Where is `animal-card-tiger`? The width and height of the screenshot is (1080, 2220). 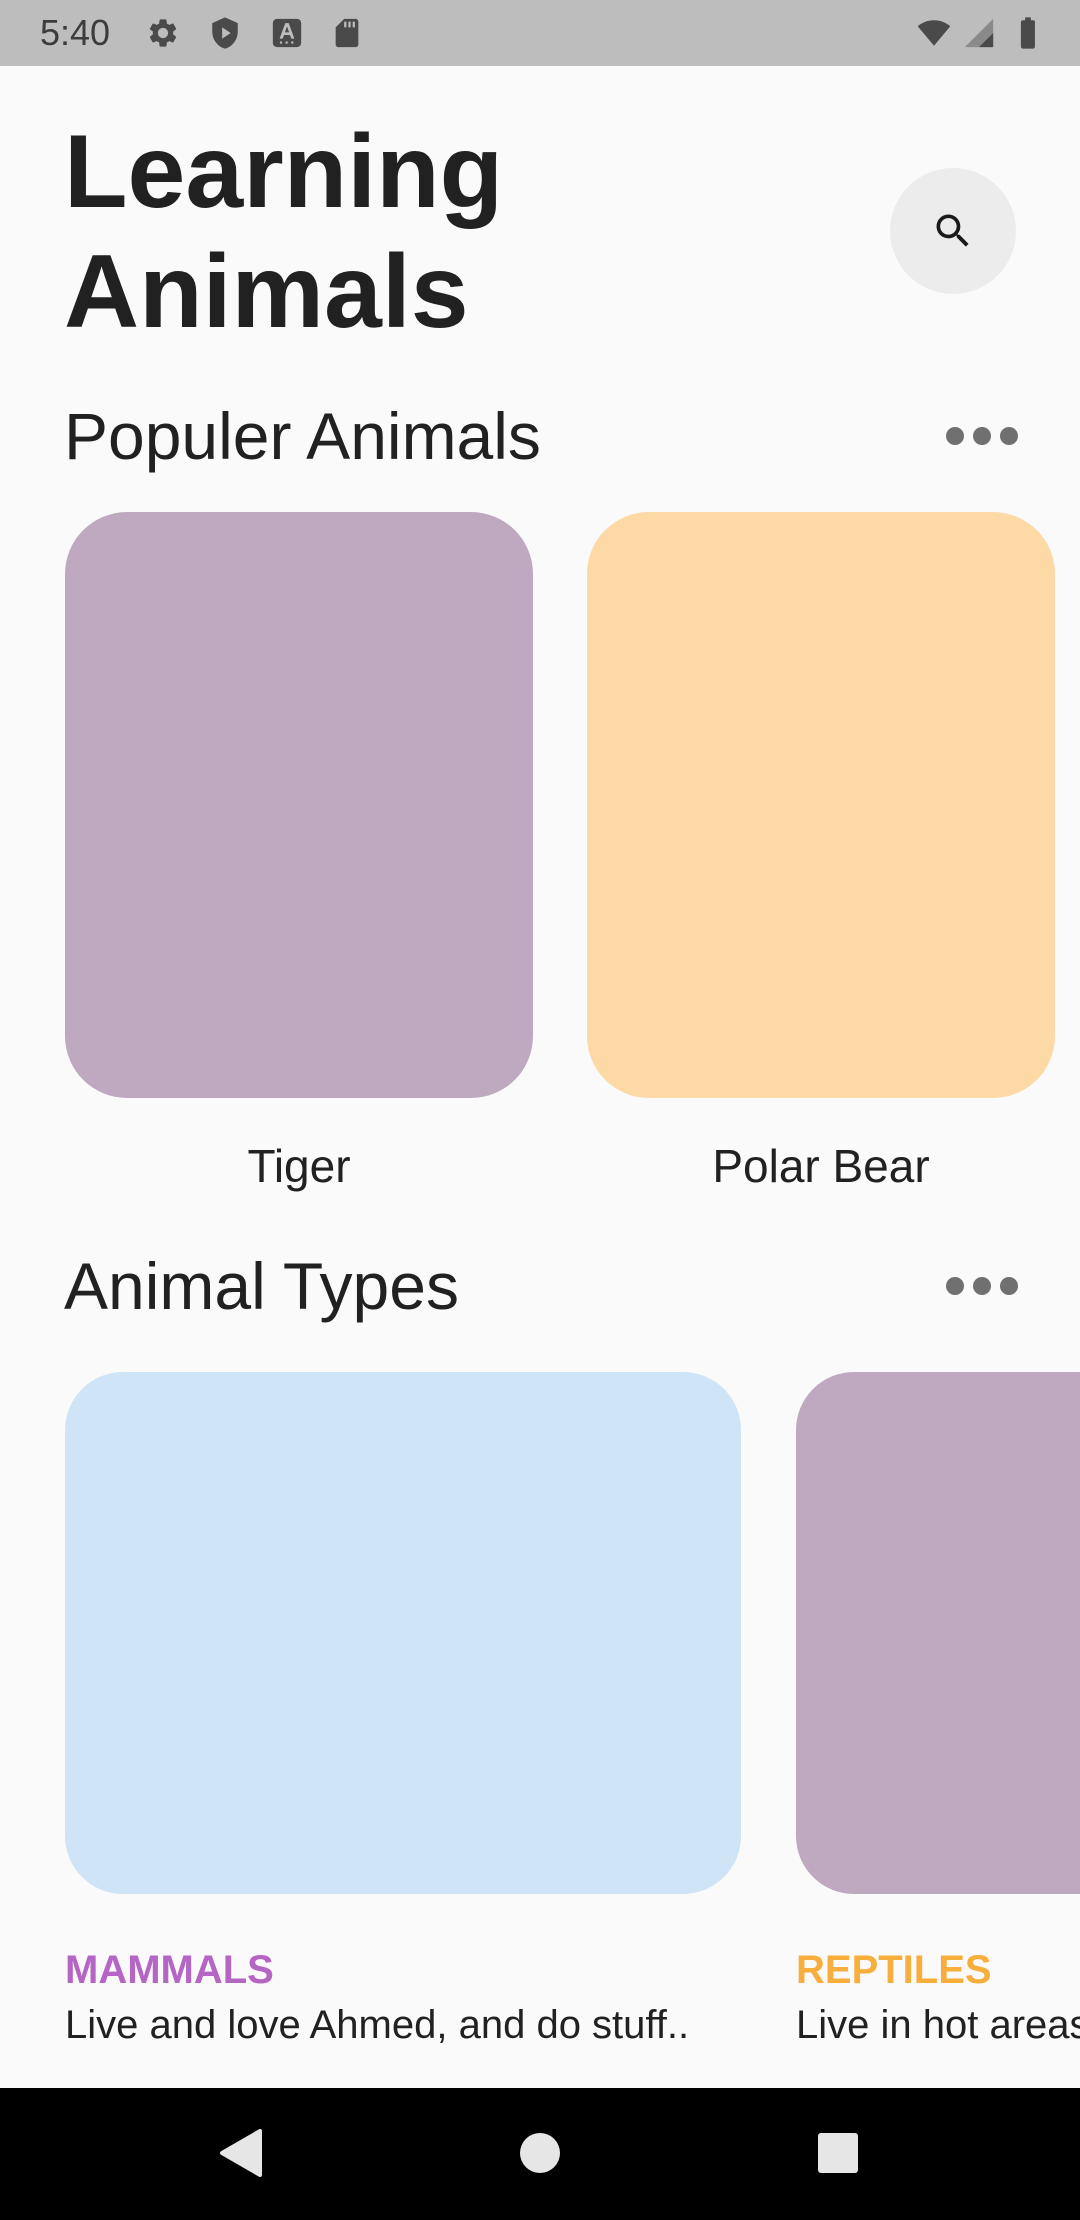
animal-card-tiger is located at coordinates (299, 805).